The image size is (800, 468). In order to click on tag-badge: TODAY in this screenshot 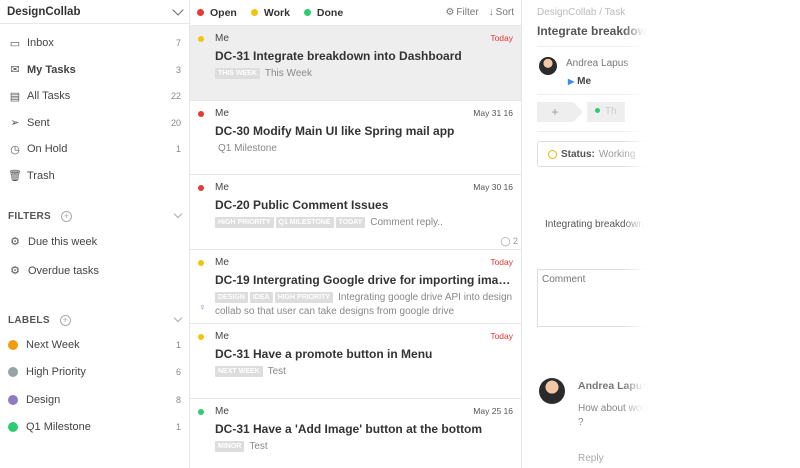, I will do `click(350, 222)`.